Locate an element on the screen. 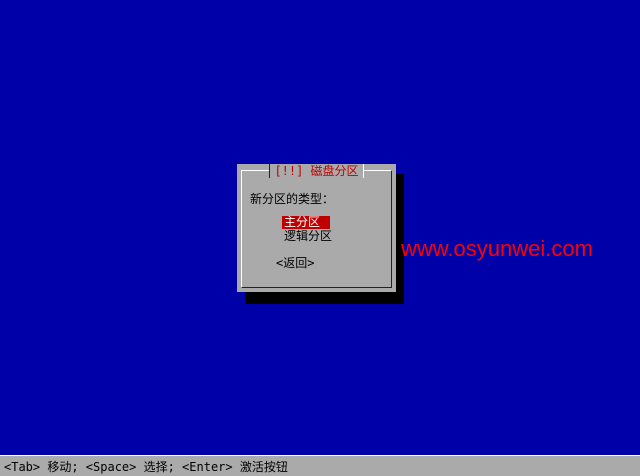 The height and width of the screenshot is (476, 640). dialog-prompt: 新分区的类型： is located at coordinates (292, 199).